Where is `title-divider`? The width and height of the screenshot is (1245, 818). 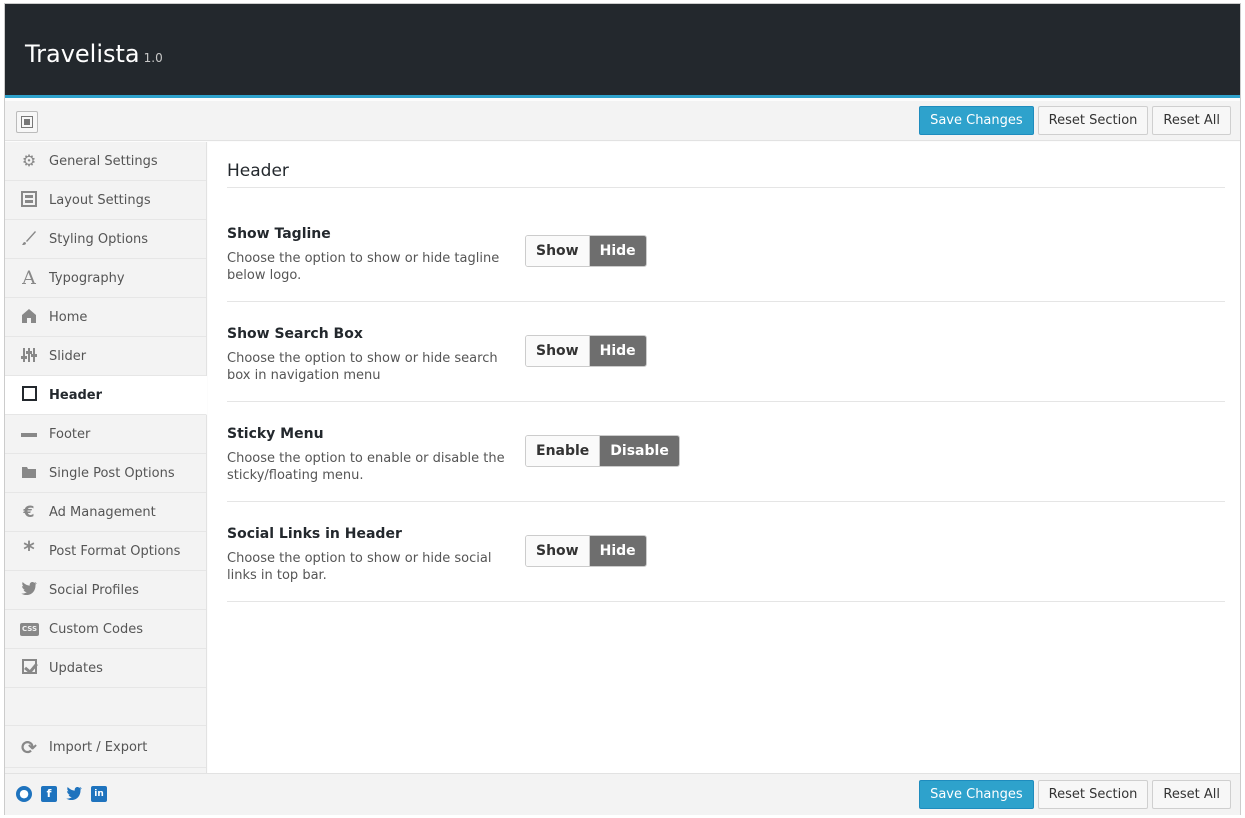
title-divider is located at coordinates (726, 187).